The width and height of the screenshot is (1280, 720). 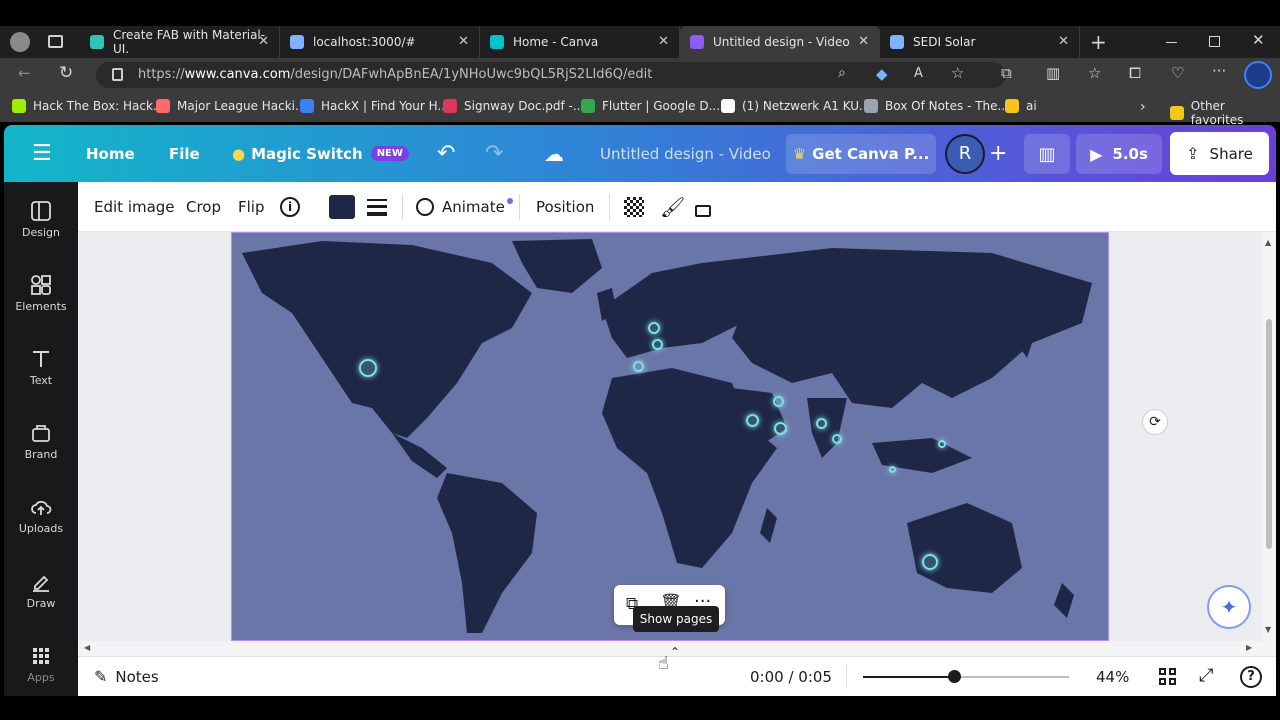 I want to click on restore-icon, so click(x=1214, y=41).